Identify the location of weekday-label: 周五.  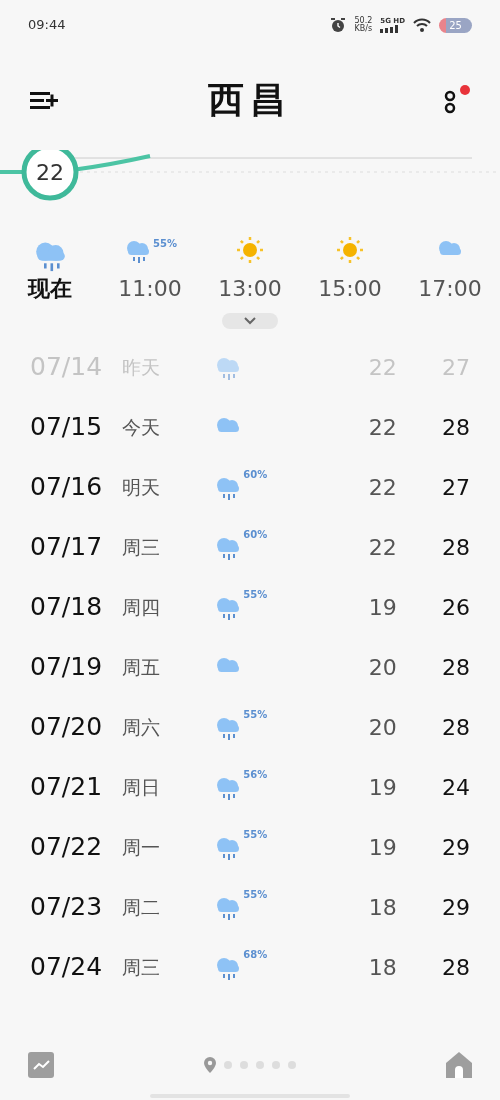
(141, 667).